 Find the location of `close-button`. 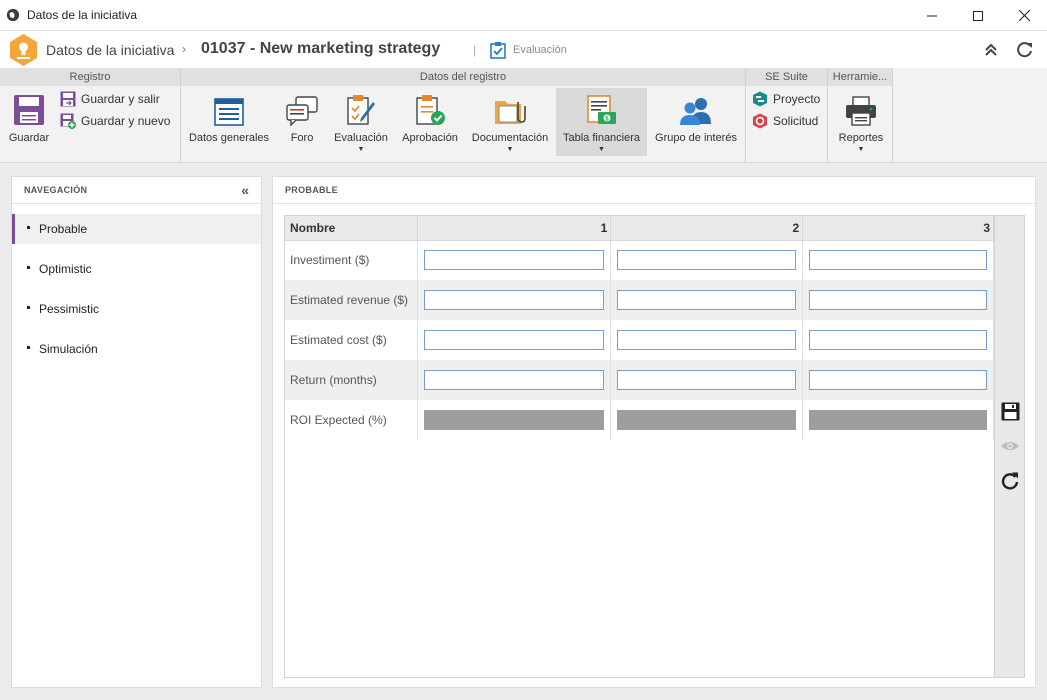

close-button is located at coordinates (1024, 15).